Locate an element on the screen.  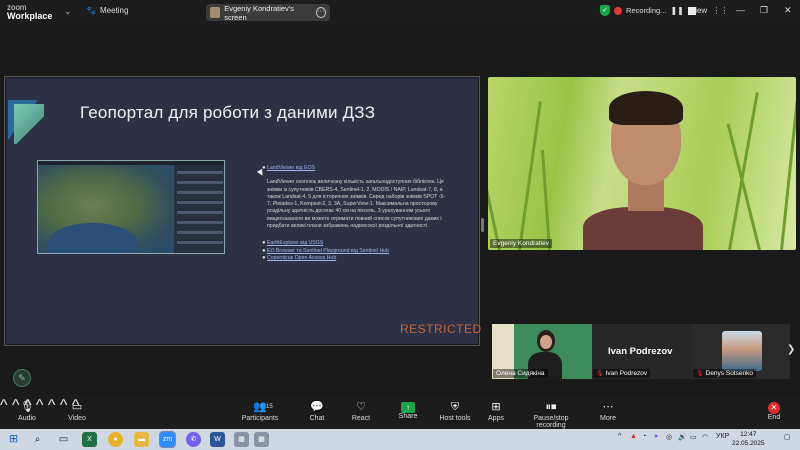
screen-share-indicator: Evgeniy Kondratiev's screen ··· is located at coordinates (268, 13).